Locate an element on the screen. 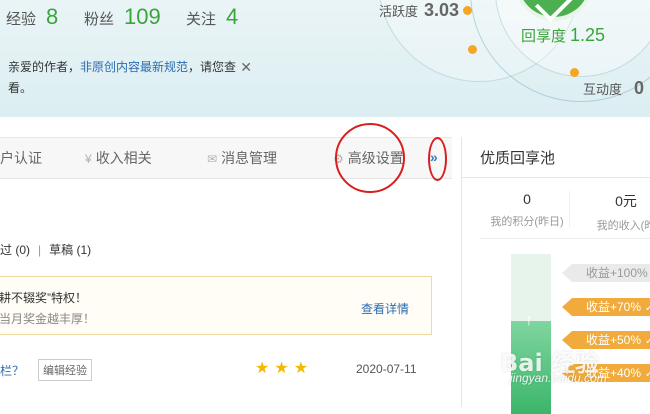 This screenshot has width=650, height=414. close-icon: ✕ is located at coordinates (246, 67).